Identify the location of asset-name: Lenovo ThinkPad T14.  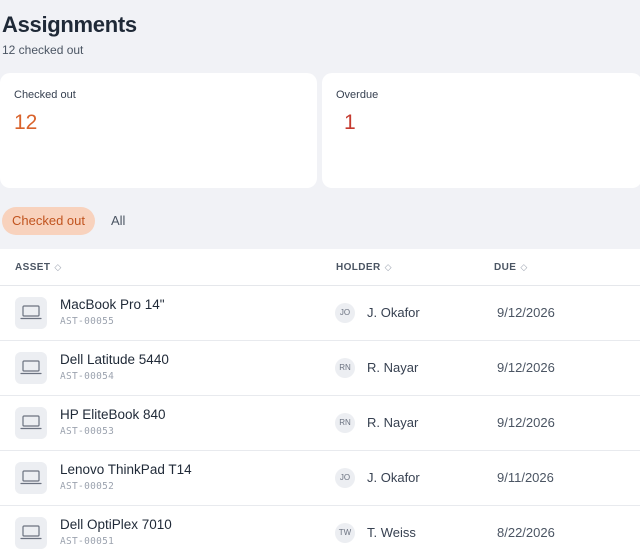
(126, 469).